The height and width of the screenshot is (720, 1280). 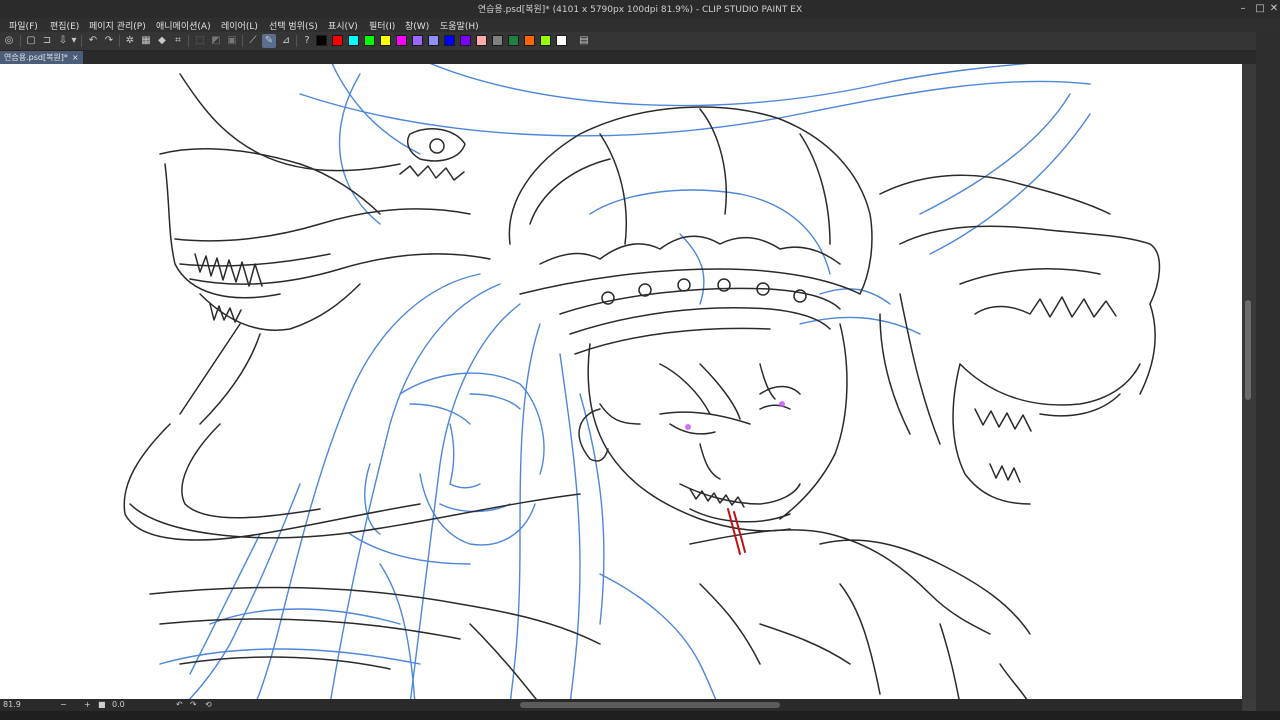 What do you see at coordinates (353, 40) in the screenshot?
I see `color-swatch-cyan` at bounding box center [353, 40].